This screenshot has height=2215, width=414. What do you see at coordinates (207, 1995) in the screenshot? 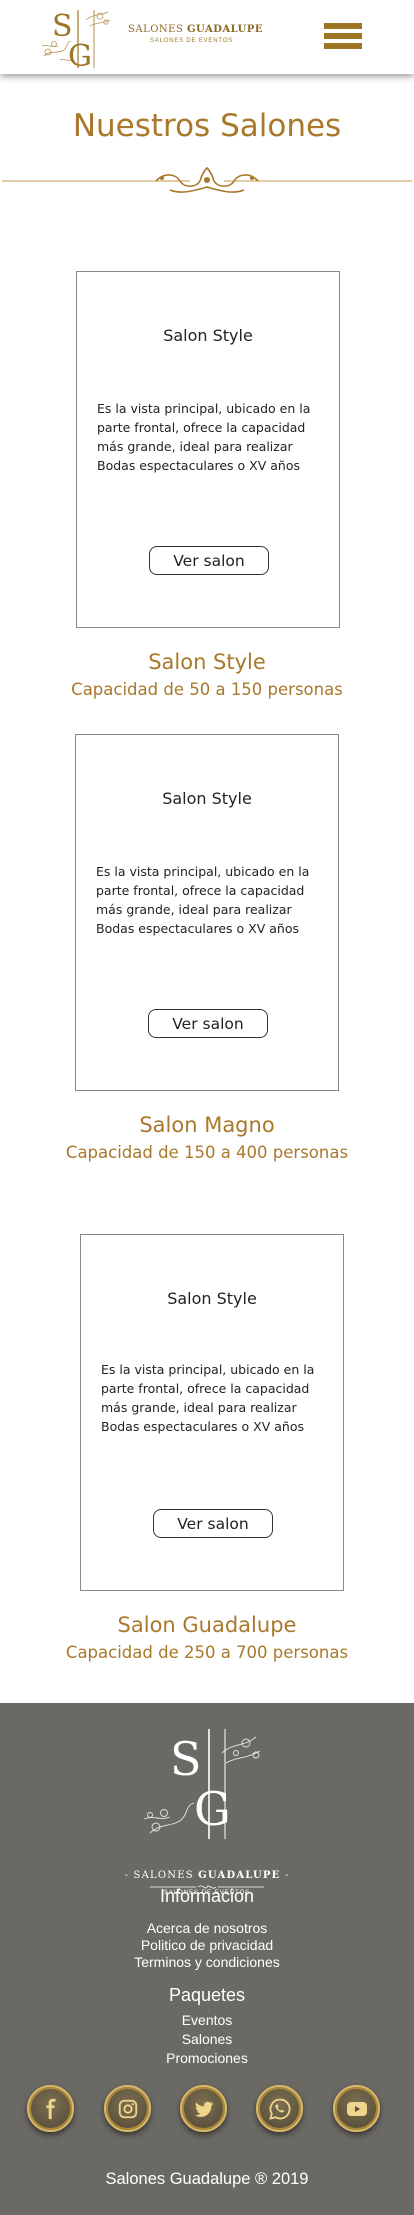
I see `packages-heading: Paquetes` at bounding box center [207, 1995].